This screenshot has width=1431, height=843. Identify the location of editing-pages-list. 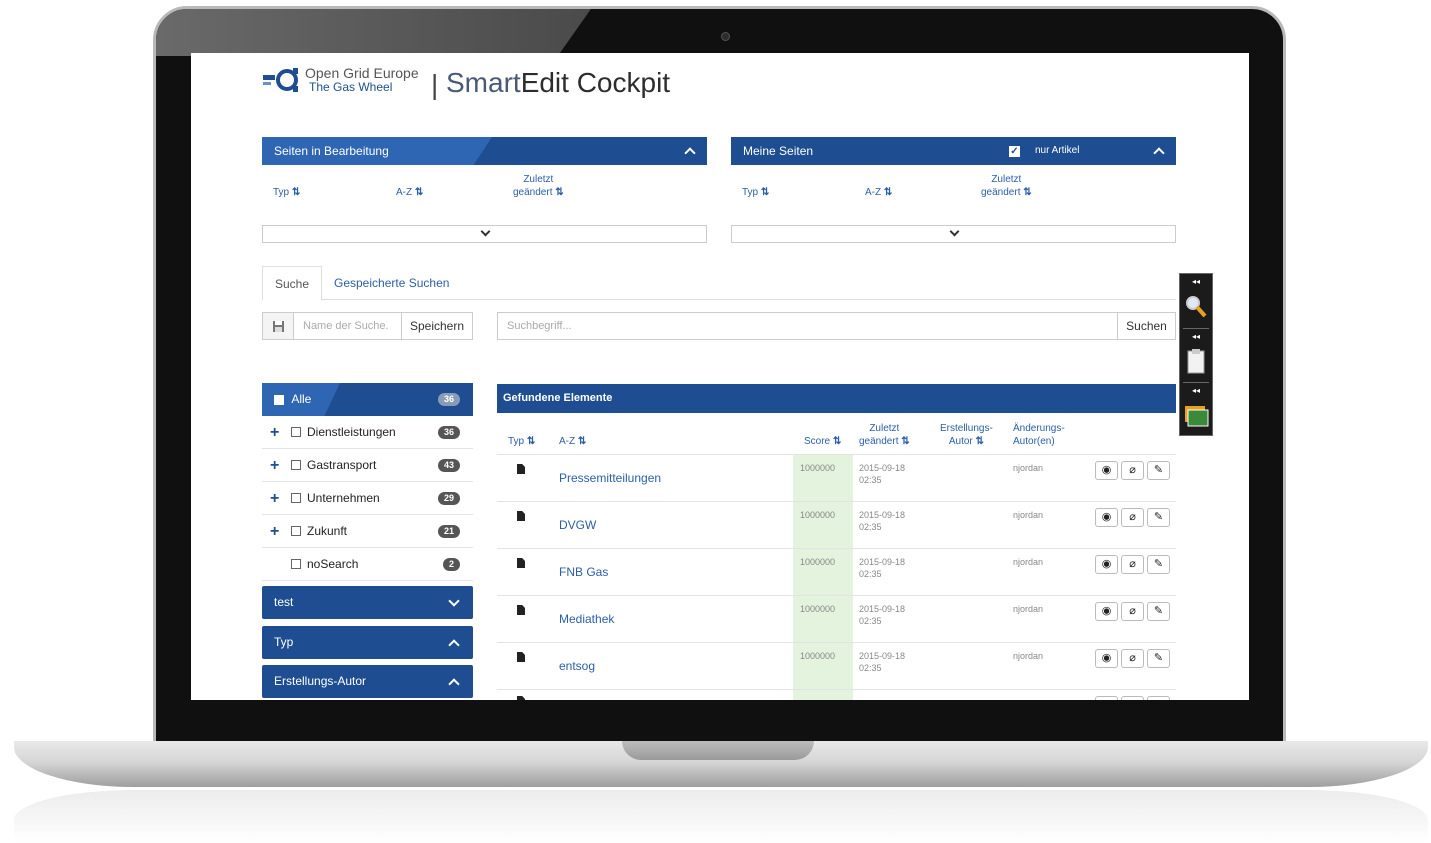
(484, 234).